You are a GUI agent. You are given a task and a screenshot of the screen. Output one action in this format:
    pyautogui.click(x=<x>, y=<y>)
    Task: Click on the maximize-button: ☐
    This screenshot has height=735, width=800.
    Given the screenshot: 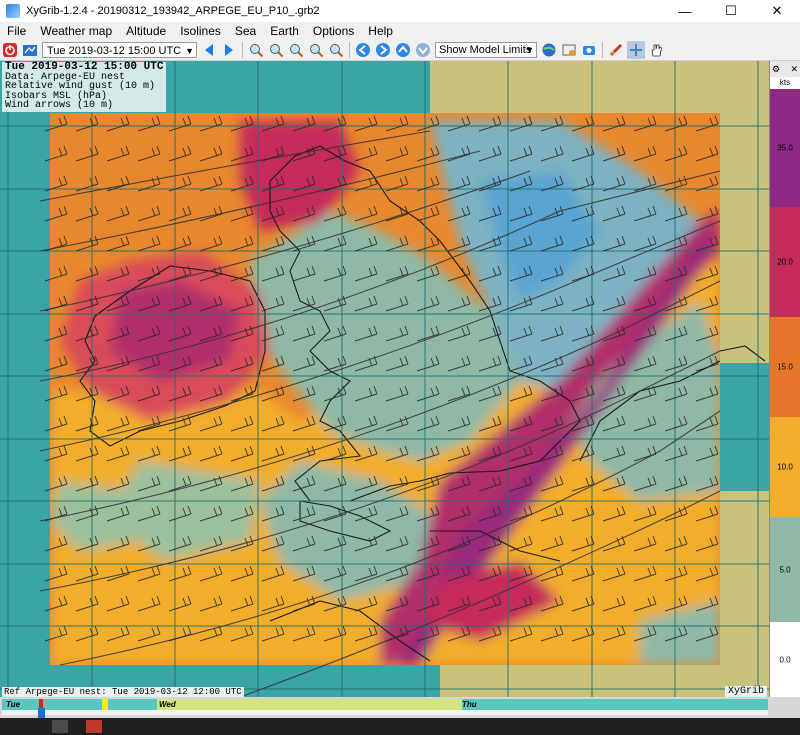 What is the action you would take?
    pyautogui.click(x=731, y=11)
    